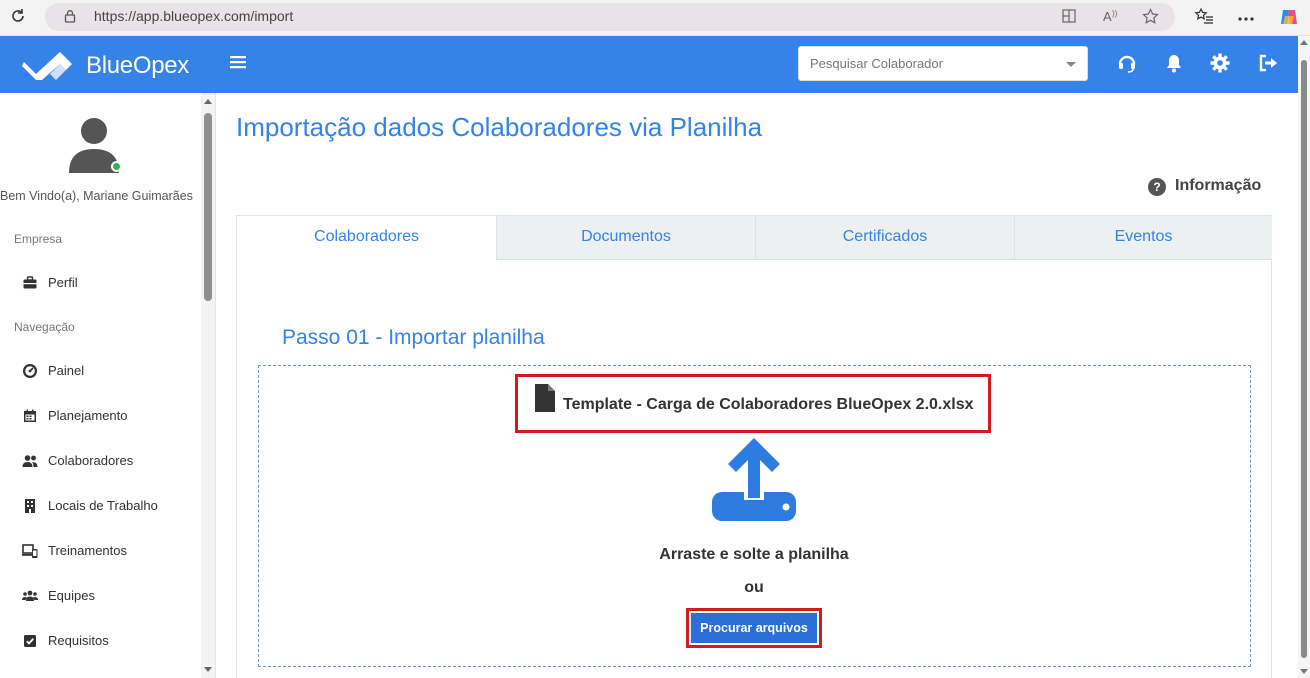 This screenshot has width=1310, height=678. Describe the element at coordinates (47, 66) in the screenshot. I see `blueopex-logo` at that location.